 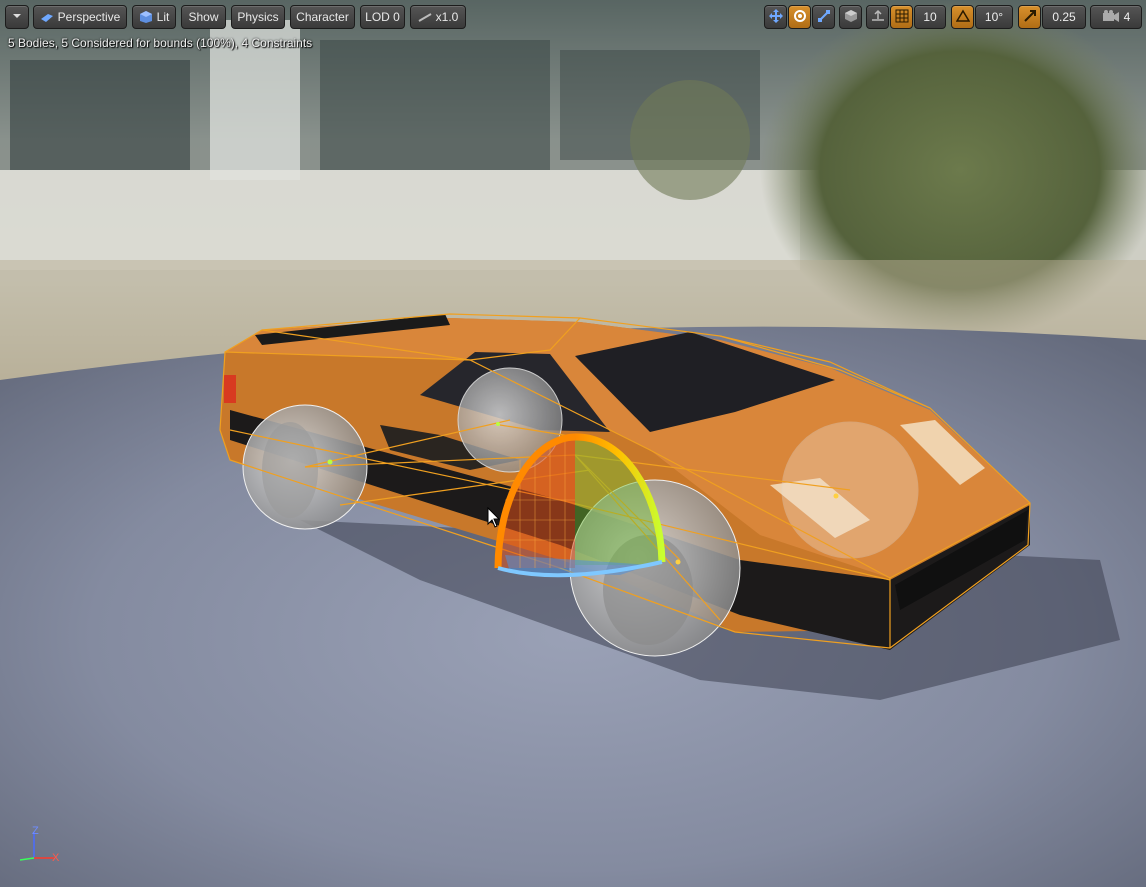 What do you see at coordinates (146, 17) in the screenshot?
I see `cube-lit-icon` at bounding box center [146, 17].